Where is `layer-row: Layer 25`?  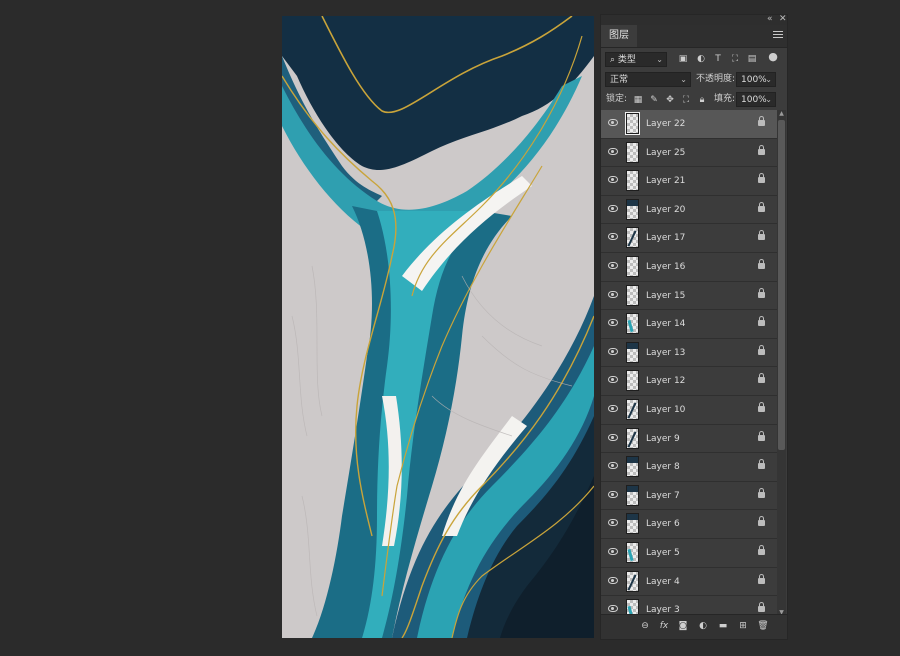 layer-row: Layer 25 is located at coordinates (689, 153).